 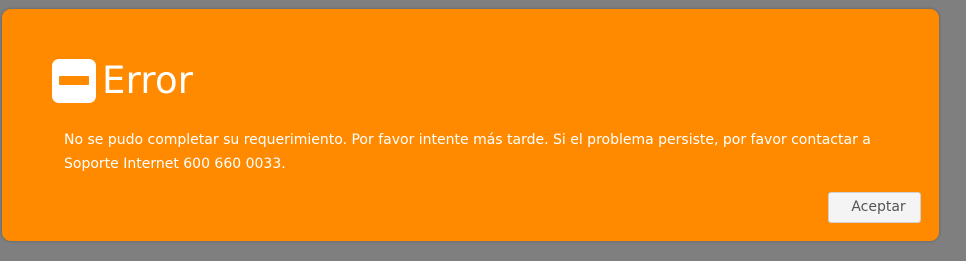 I want to click on minus-icon-bar, so click(x=74, y=80).